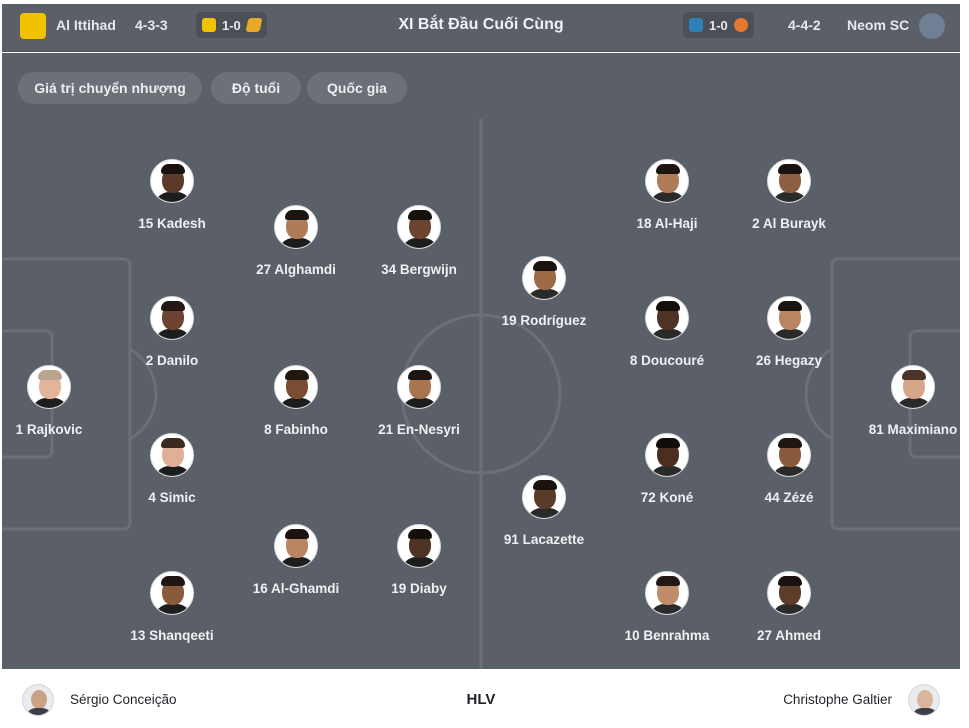  I want to click on home-form-badge: 1-0, so click(231, 25).